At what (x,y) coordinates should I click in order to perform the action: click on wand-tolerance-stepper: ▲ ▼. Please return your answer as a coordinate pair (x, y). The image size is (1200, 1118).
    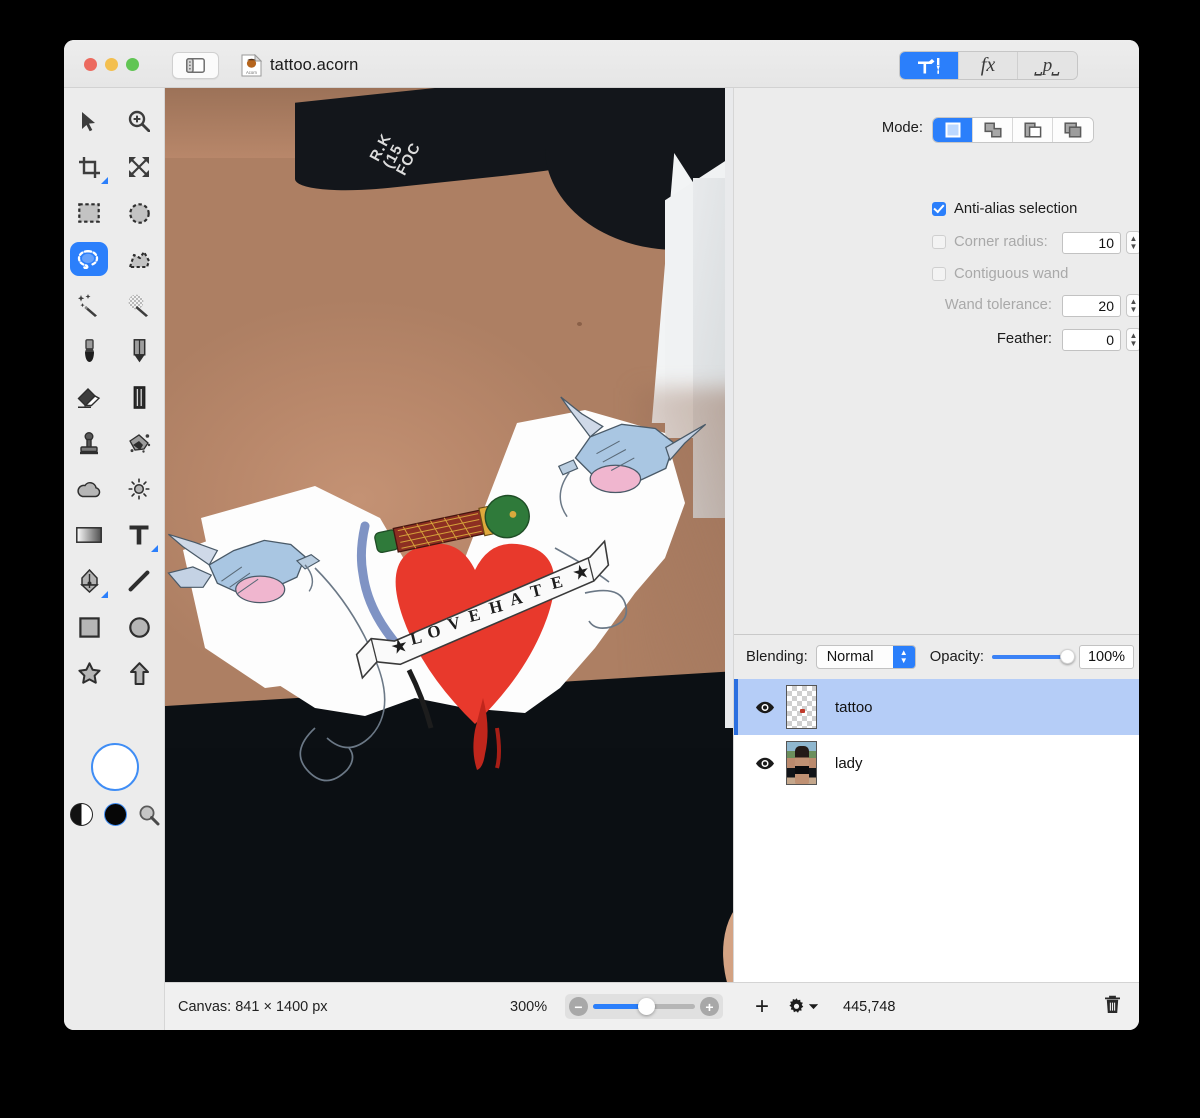
    Looking at the image, I should click on (1132, 305).